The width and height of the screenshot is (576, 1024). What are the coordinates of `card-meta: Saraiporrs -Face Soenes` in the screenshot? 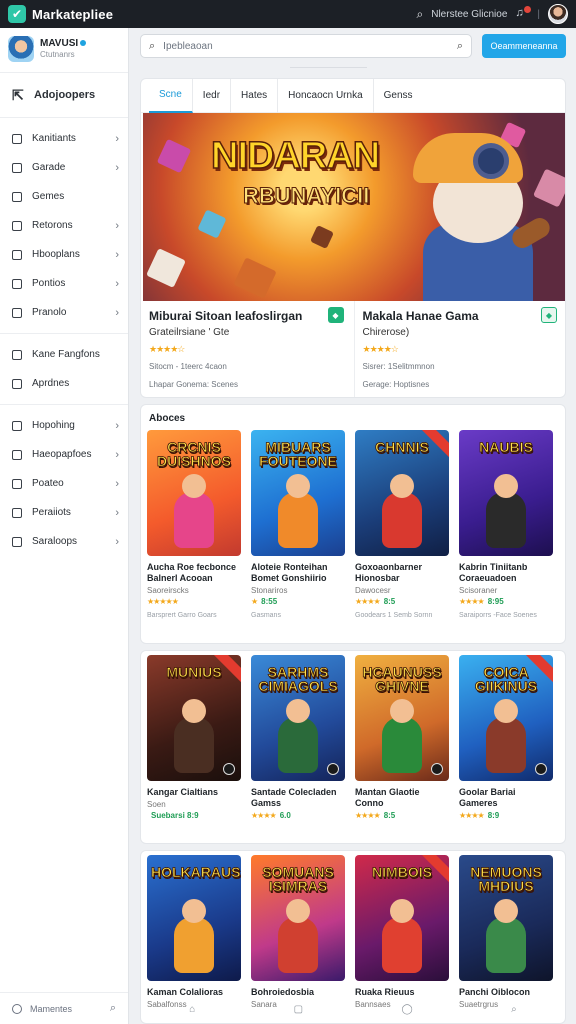 It's located at (498, 615).